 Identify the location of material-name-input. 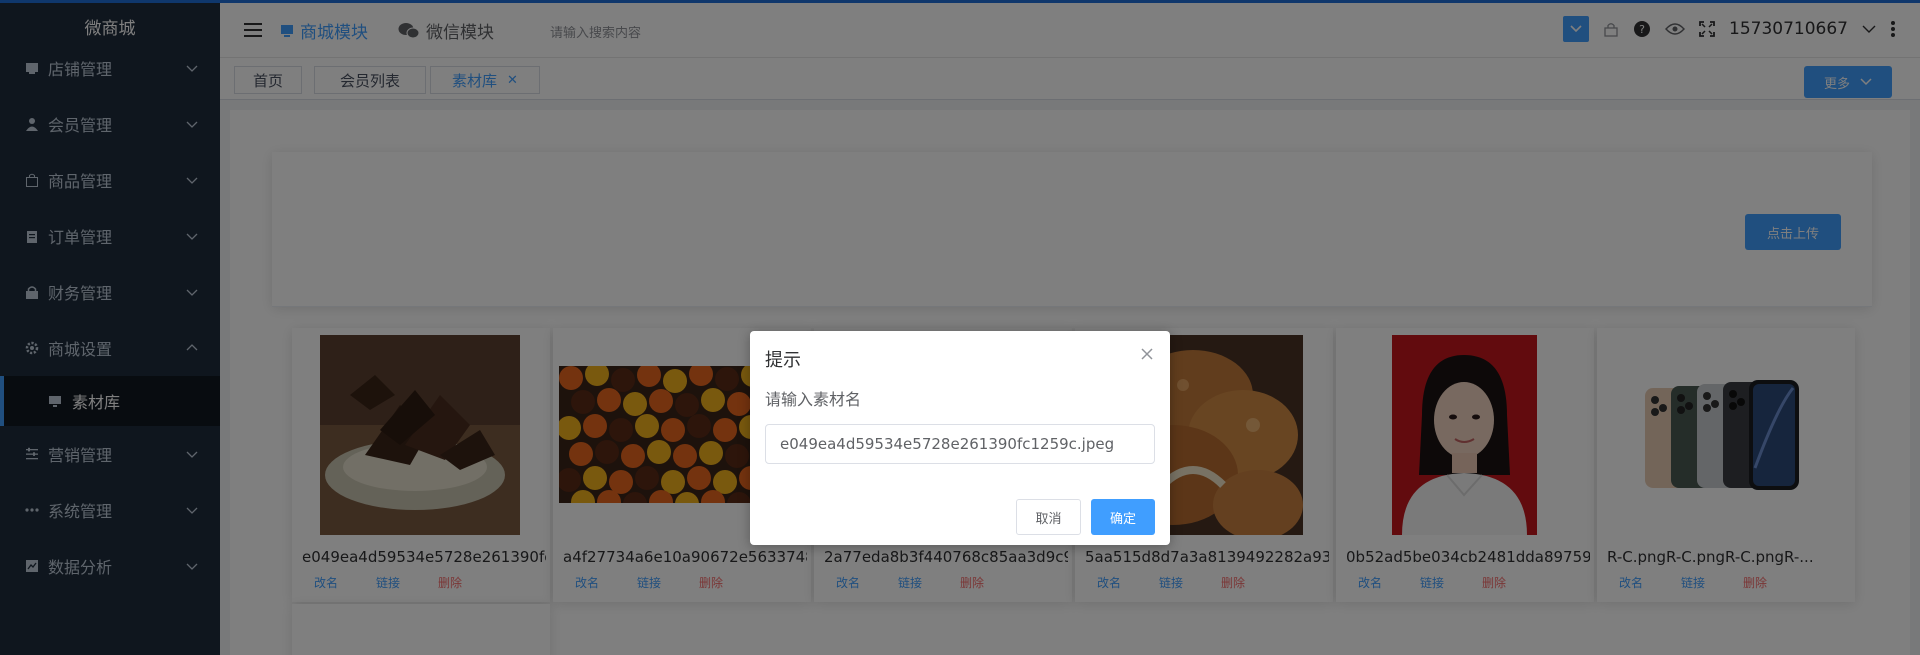
(960, 444).